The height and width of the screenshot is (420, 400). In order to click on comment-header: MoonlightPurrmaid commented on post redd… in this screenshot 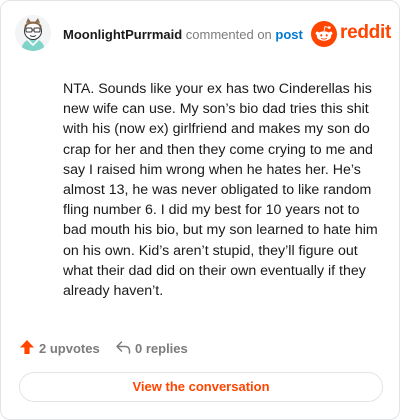, I will do `click(203, 35)`.